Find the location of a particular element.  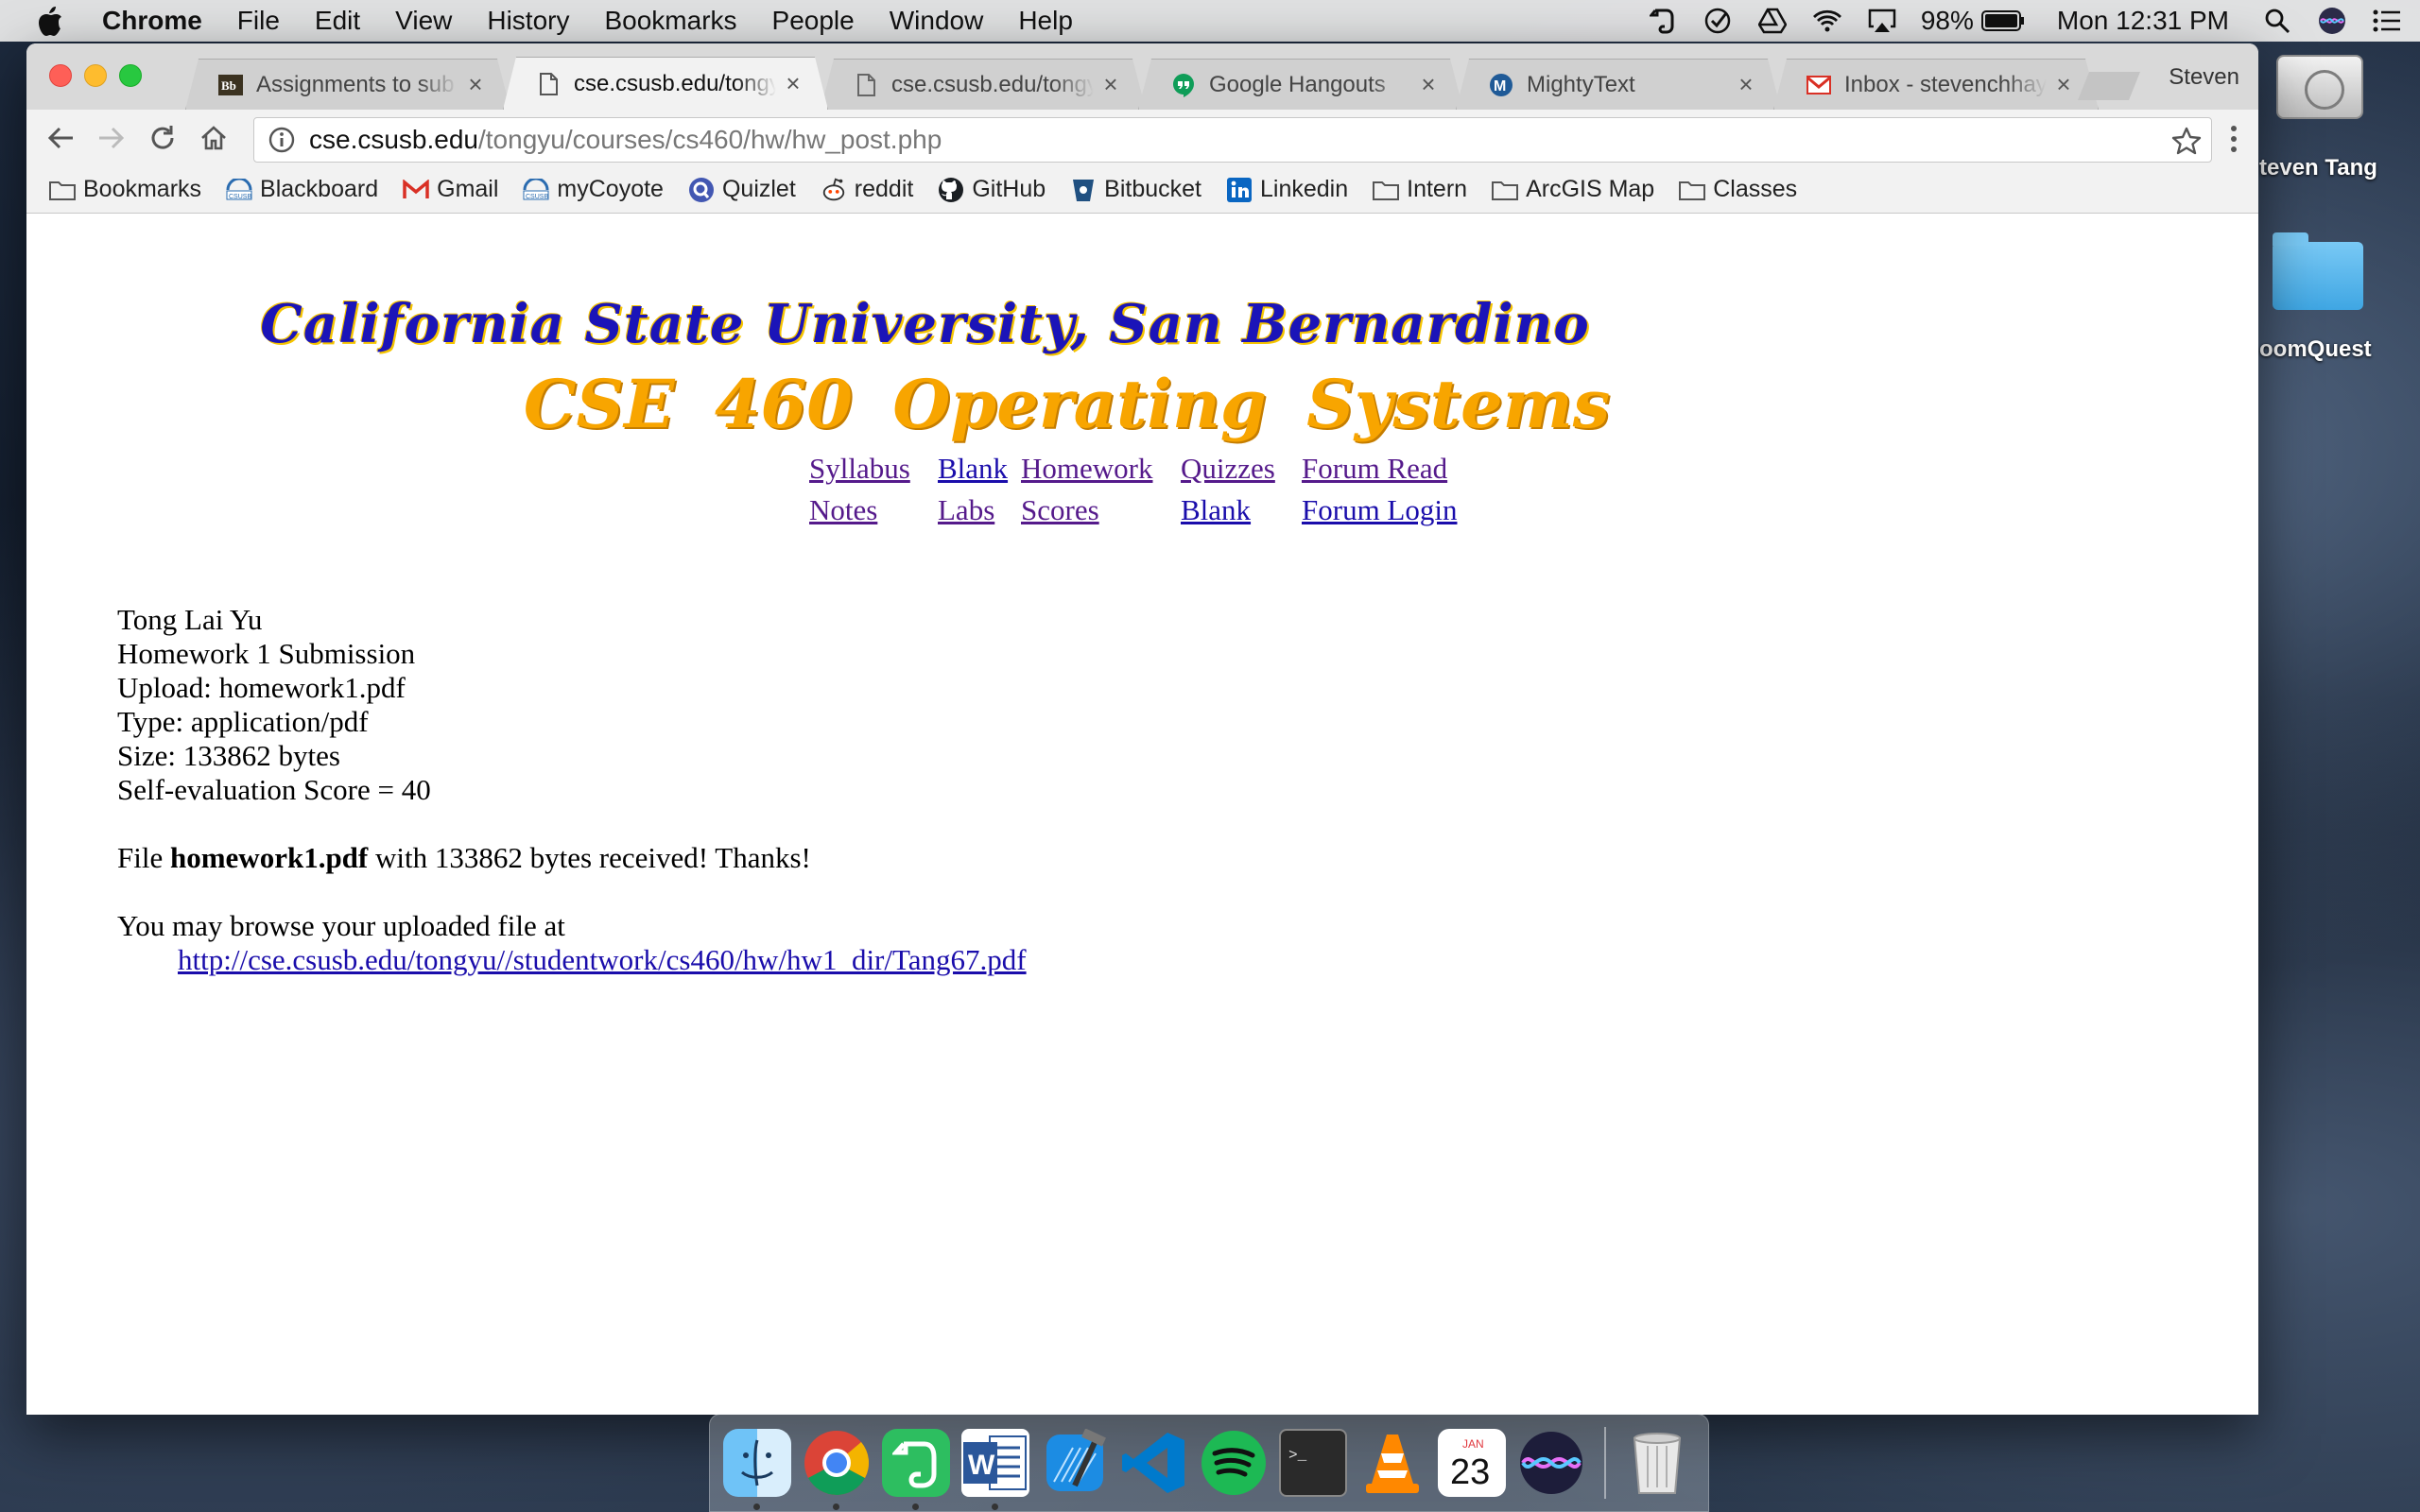

tab-title: Inbox - stevenchhay is located at coordinates (1945, 84).